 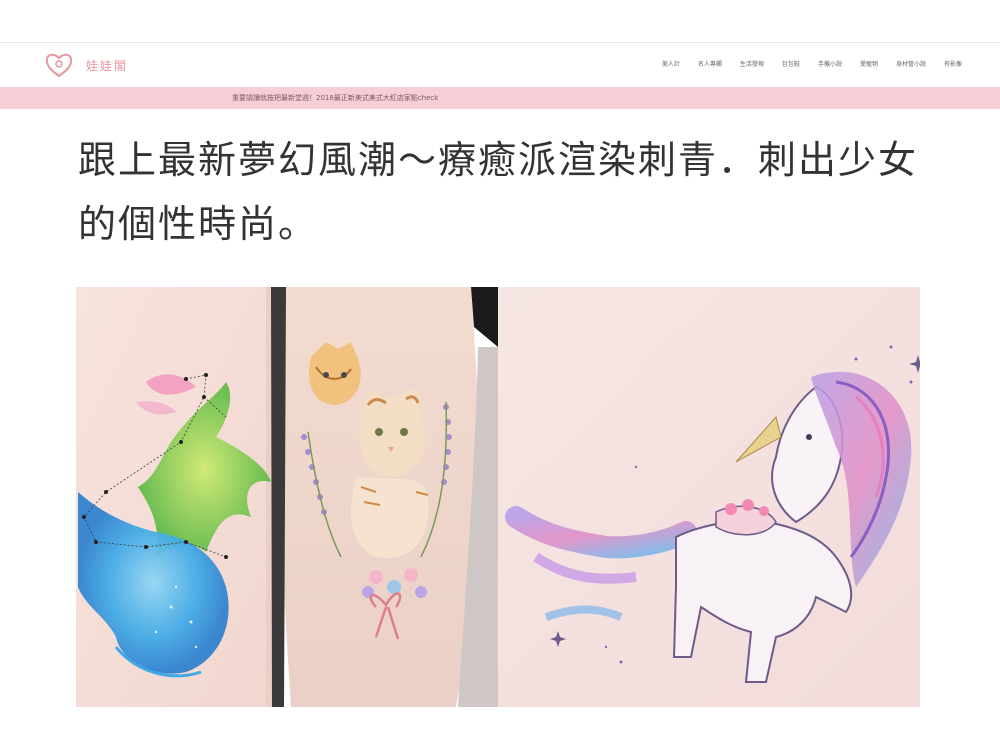 I want to click on nav-item: 身材管小說, so click(x=911, y=63).